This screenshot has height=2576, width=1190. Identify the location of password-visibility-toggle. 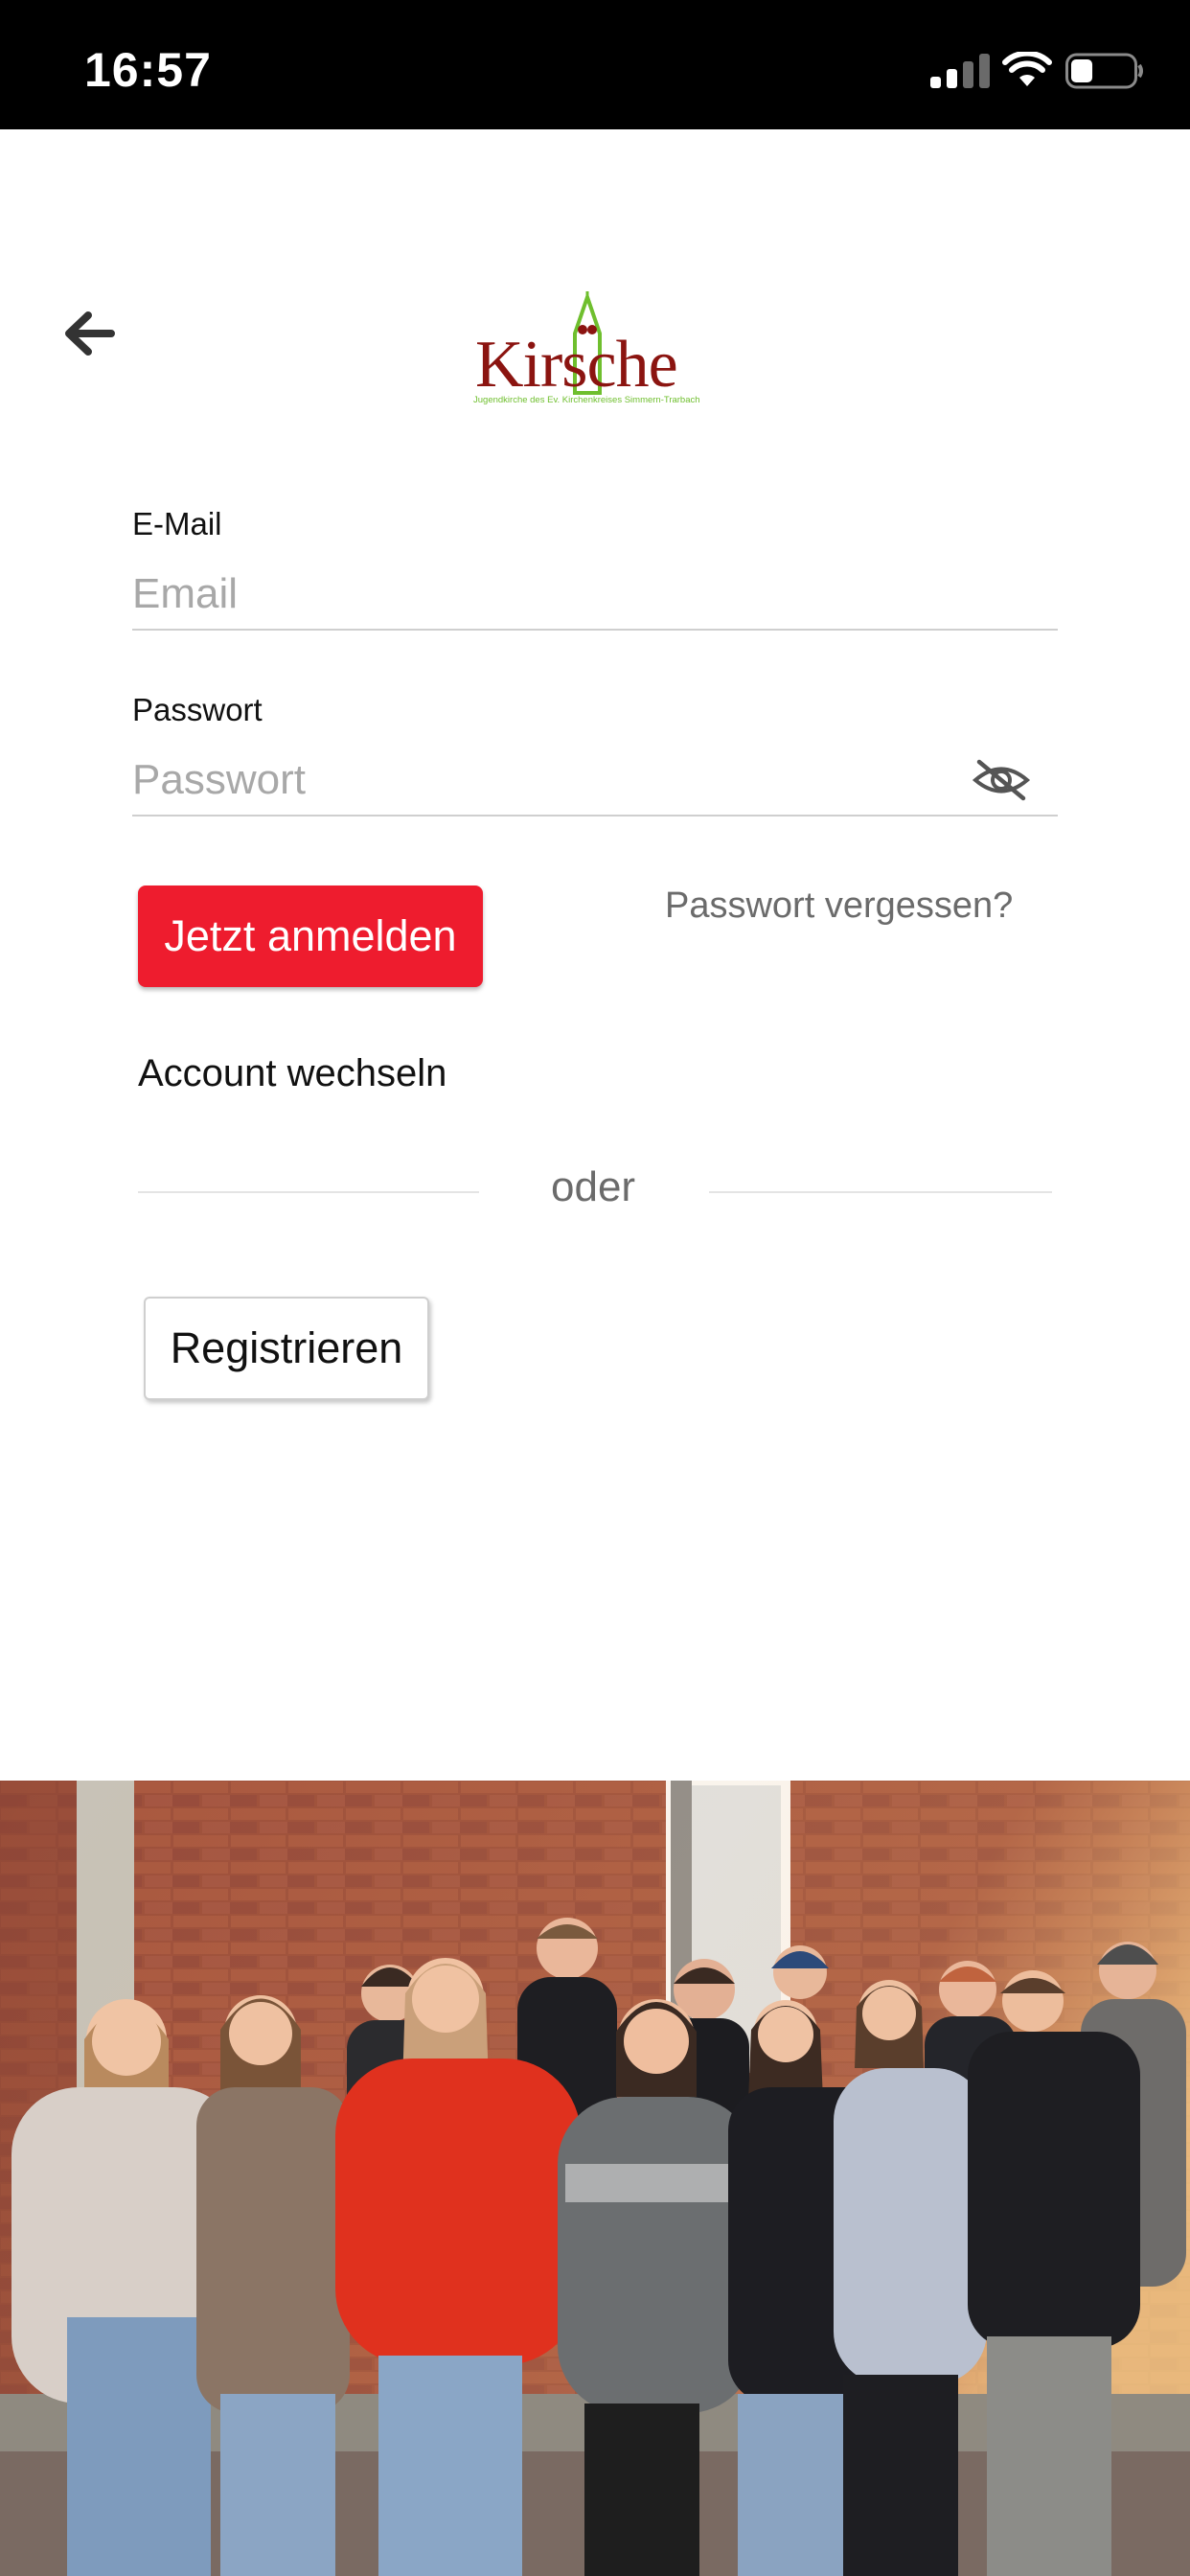
(1002, 780).